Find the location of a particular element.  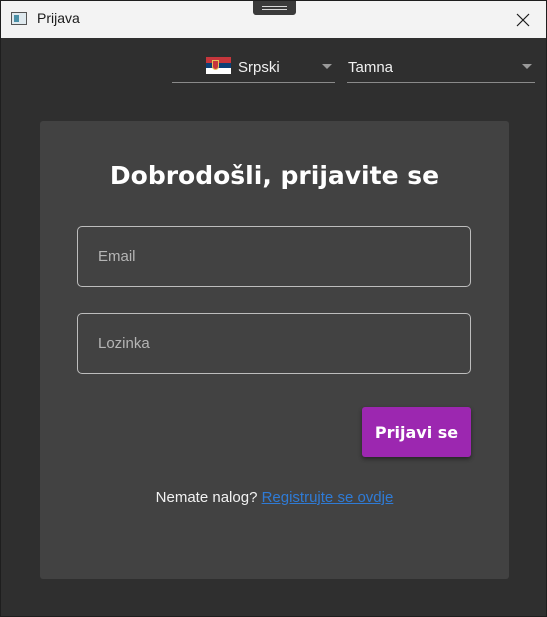

window-title: Prijava is located at coordinates (58, 18).